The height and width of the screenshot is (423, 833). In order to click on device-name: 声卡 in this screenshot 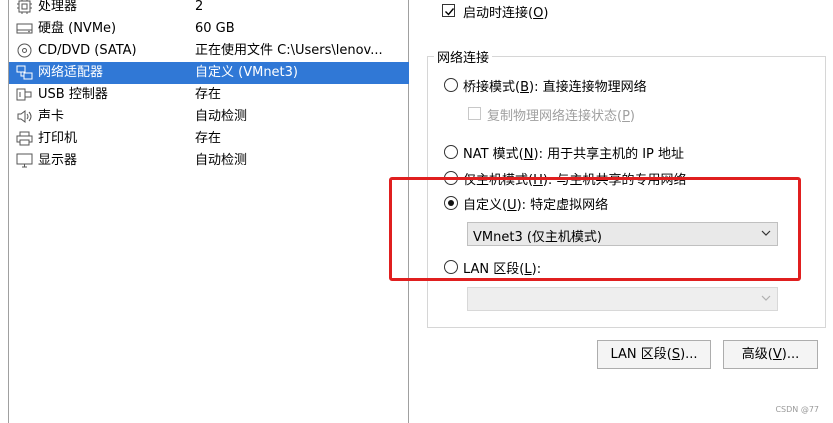, I will do `click(51, 116)`.